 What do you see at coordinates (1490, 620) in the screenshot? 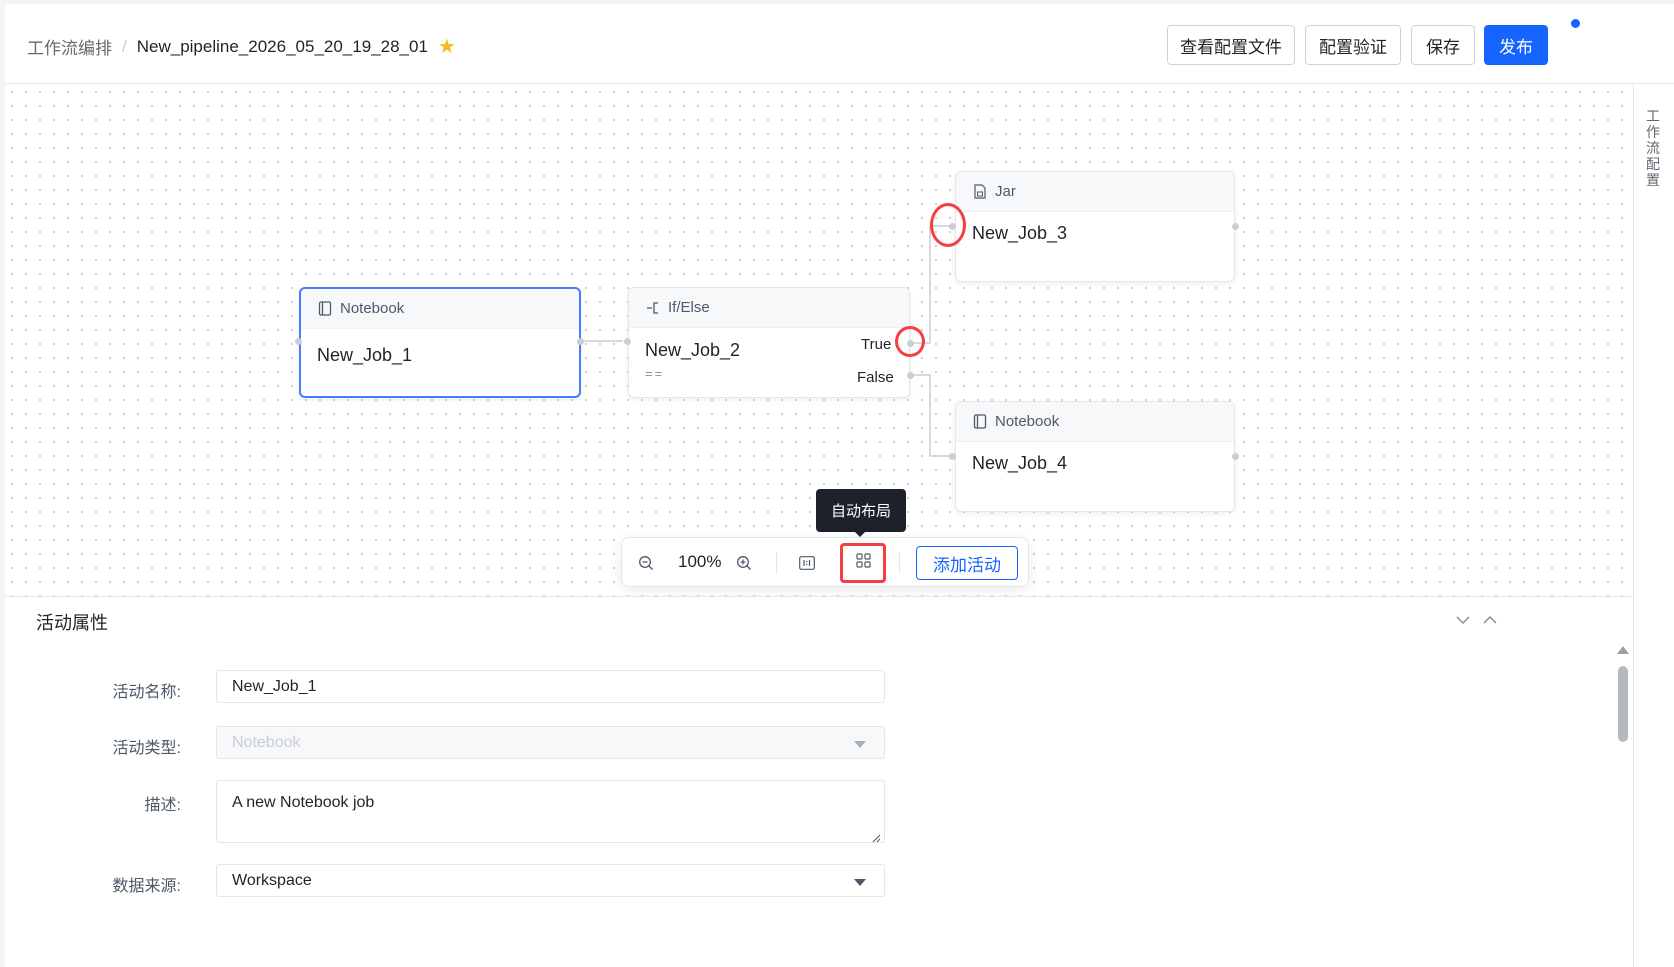
I see `chevron-up-icon` at bounding box center [1490, 620].